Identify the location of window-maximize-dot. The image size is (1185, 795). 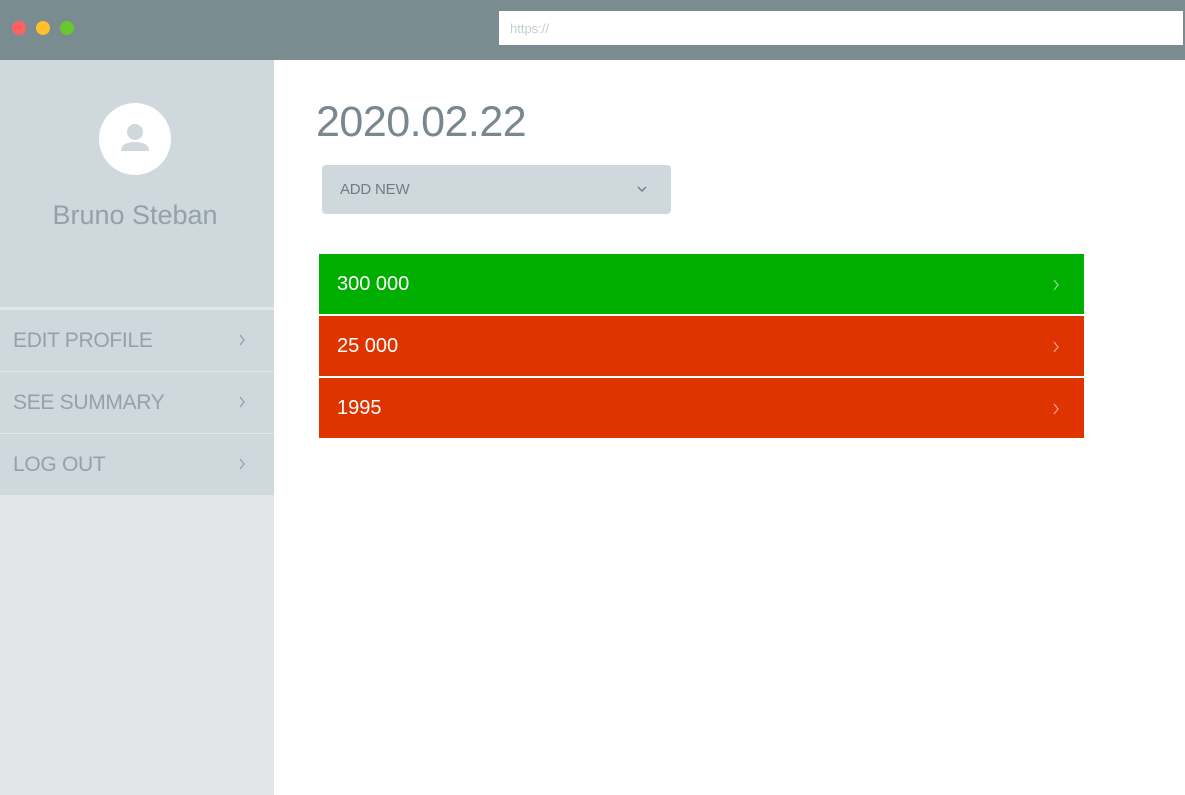
(67, 28).